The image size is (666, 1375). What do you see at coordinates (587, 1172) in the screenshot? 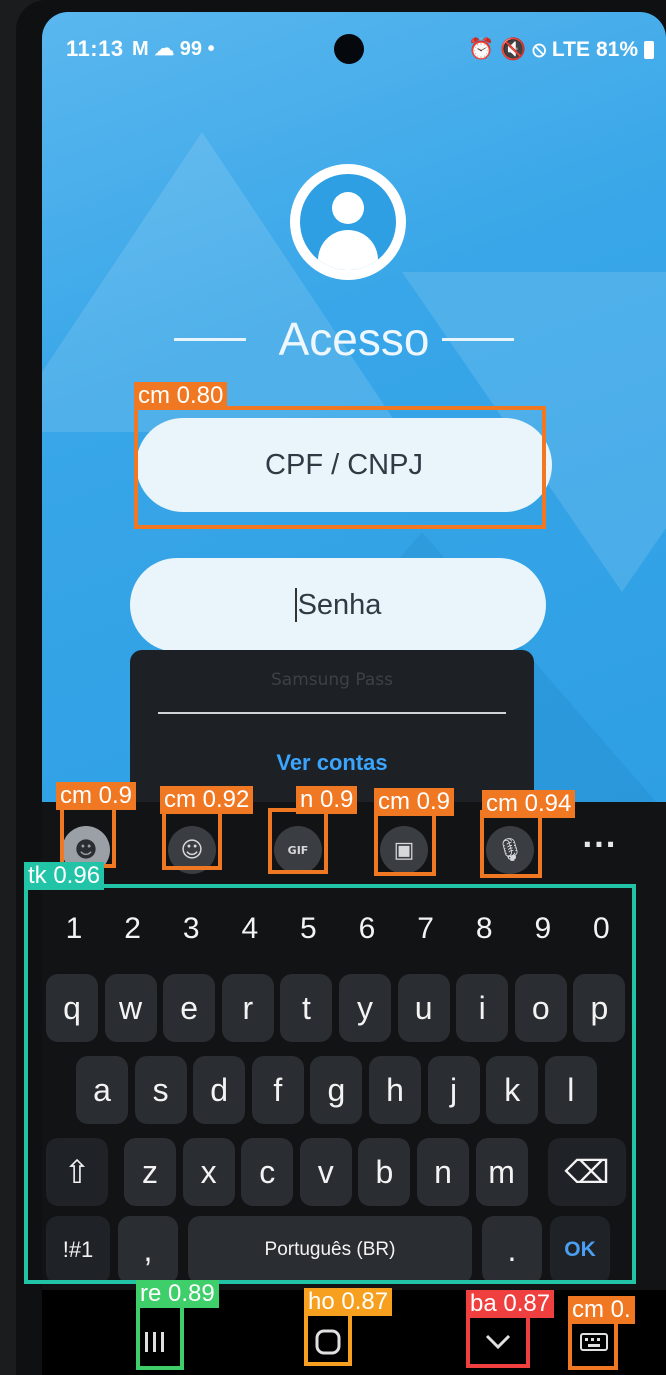
I see `backspace-key: ⌫` at bounding box center [587, 1172].